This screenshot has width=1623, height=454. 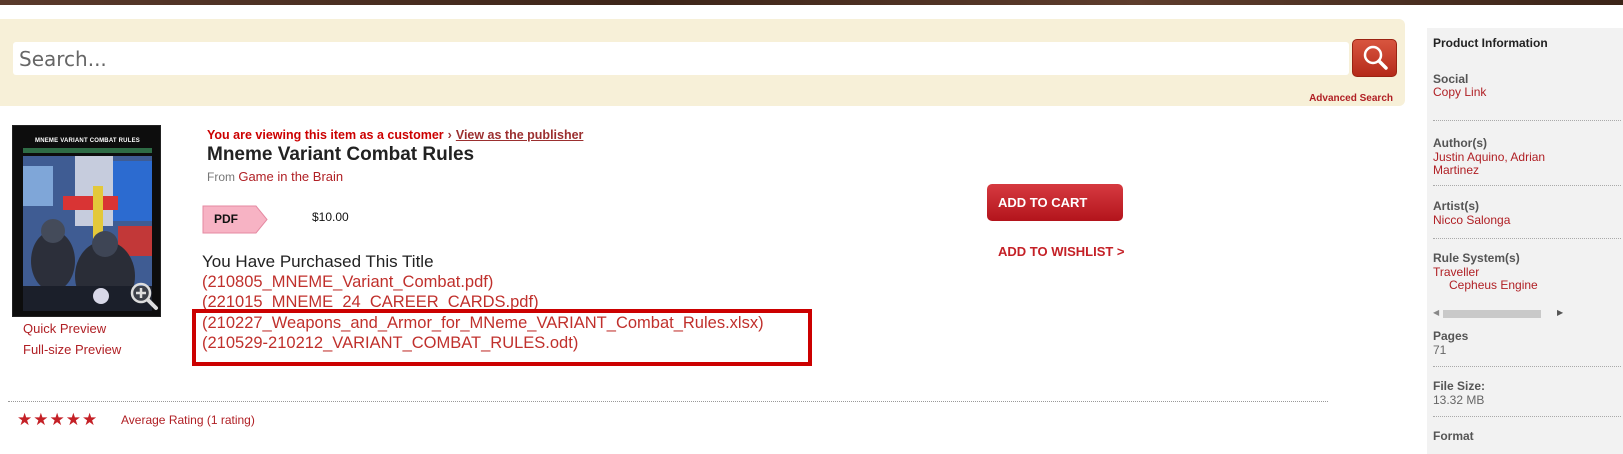 What do you see at coordinates (1456, 170) in the screenshot?
I see `author-link: Martinez` at bounding box center [1456, 170].